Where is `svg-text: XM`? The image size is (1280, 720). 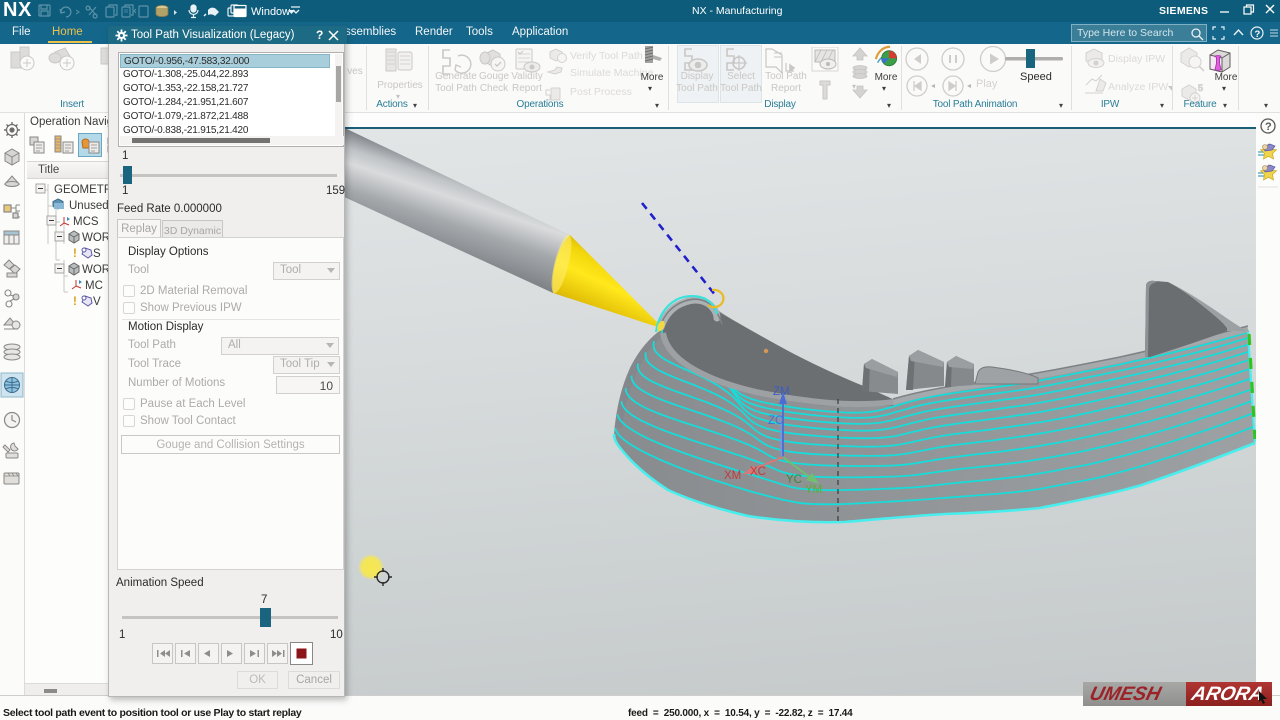
svg-text: XM is located at coordinates (732, 476).